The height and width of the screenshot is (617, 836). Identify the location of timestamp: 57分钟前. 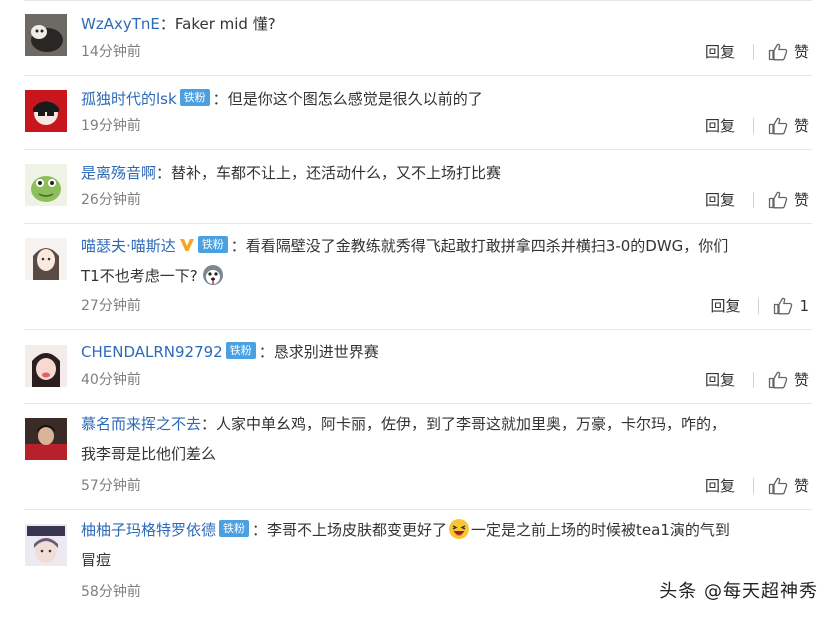
(111, 486).